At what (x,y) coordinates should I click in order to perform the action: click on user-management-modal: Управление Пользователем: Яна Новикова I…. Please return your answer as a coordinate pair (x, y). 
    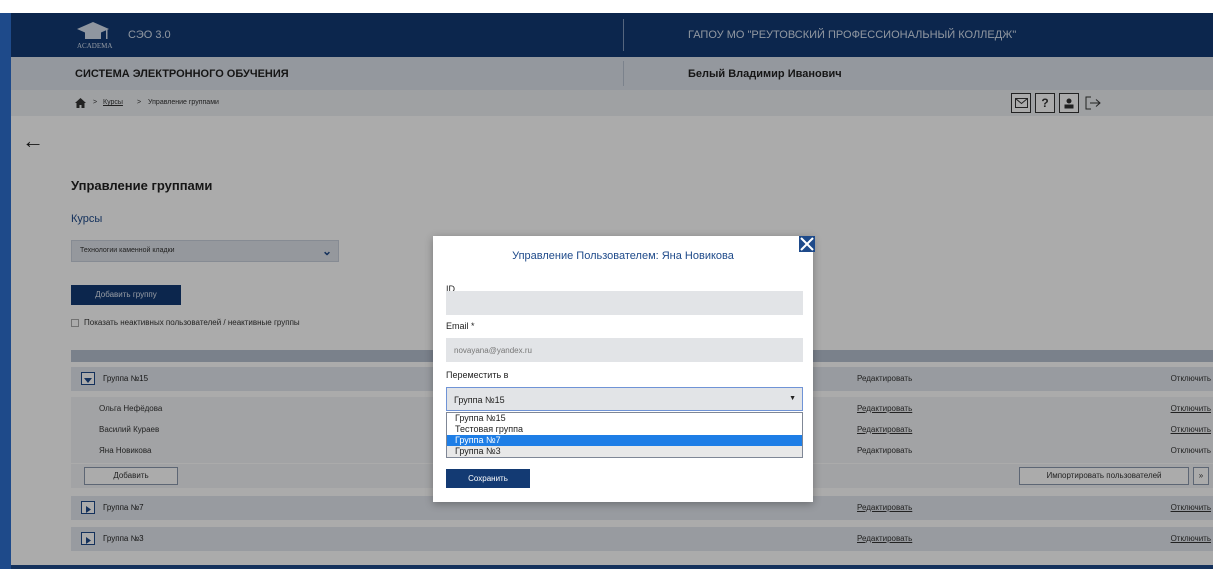
    Looking at the image, I should click on (624, 369).